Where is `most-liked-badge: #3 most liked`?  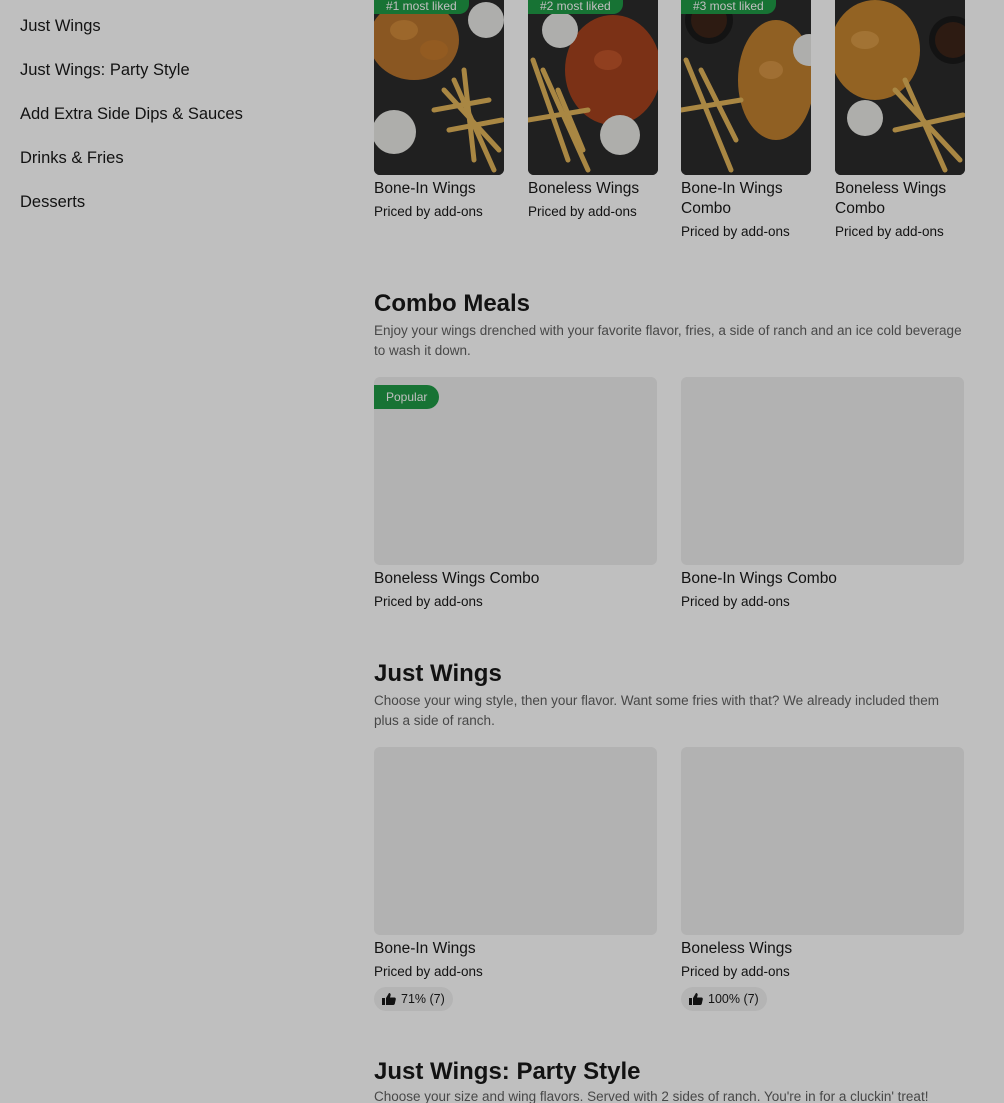
most-liked-badge: #3 most liked is located at coordinates (728, 7).